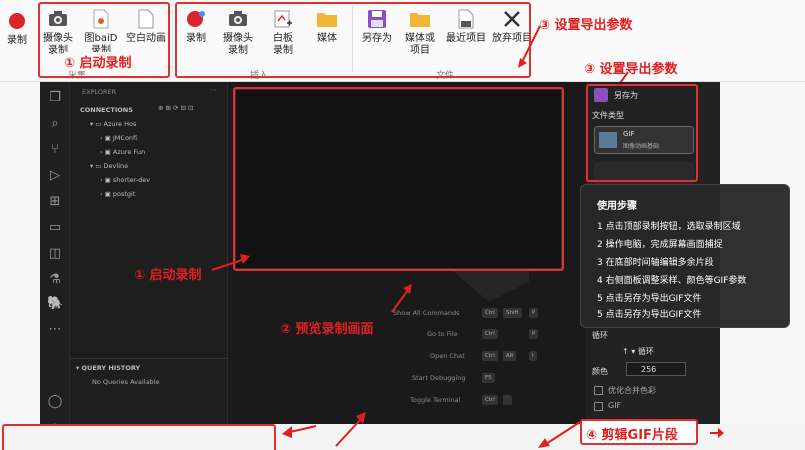  Describe the element at coordinates (632, 435) in the screenshot. I see `annotation-clip-gif: ④ 剪辑GIF片段` at that location.